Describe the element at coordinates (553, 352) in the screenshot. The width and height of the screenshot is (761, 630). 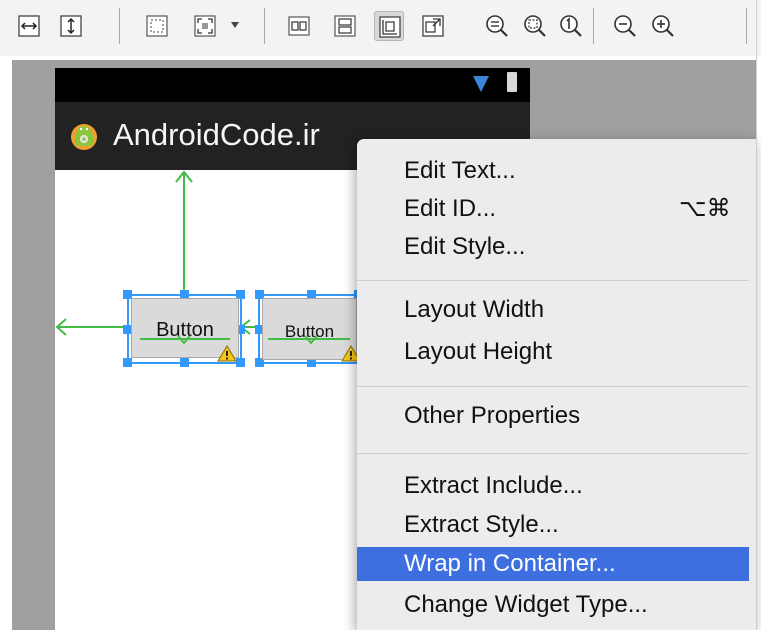
I see `menu-item-layout-height: Layout Height` at that location.